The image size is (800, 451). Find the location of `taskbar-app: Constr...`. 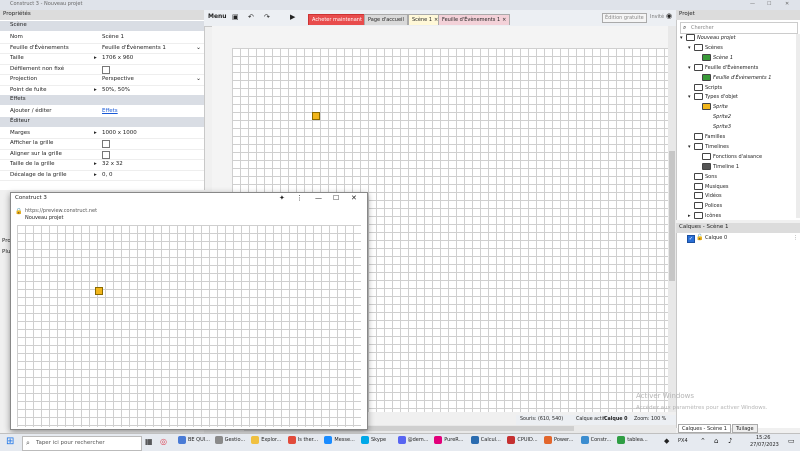

taskbar-app: Constr... is located at coordinates (595, 442).